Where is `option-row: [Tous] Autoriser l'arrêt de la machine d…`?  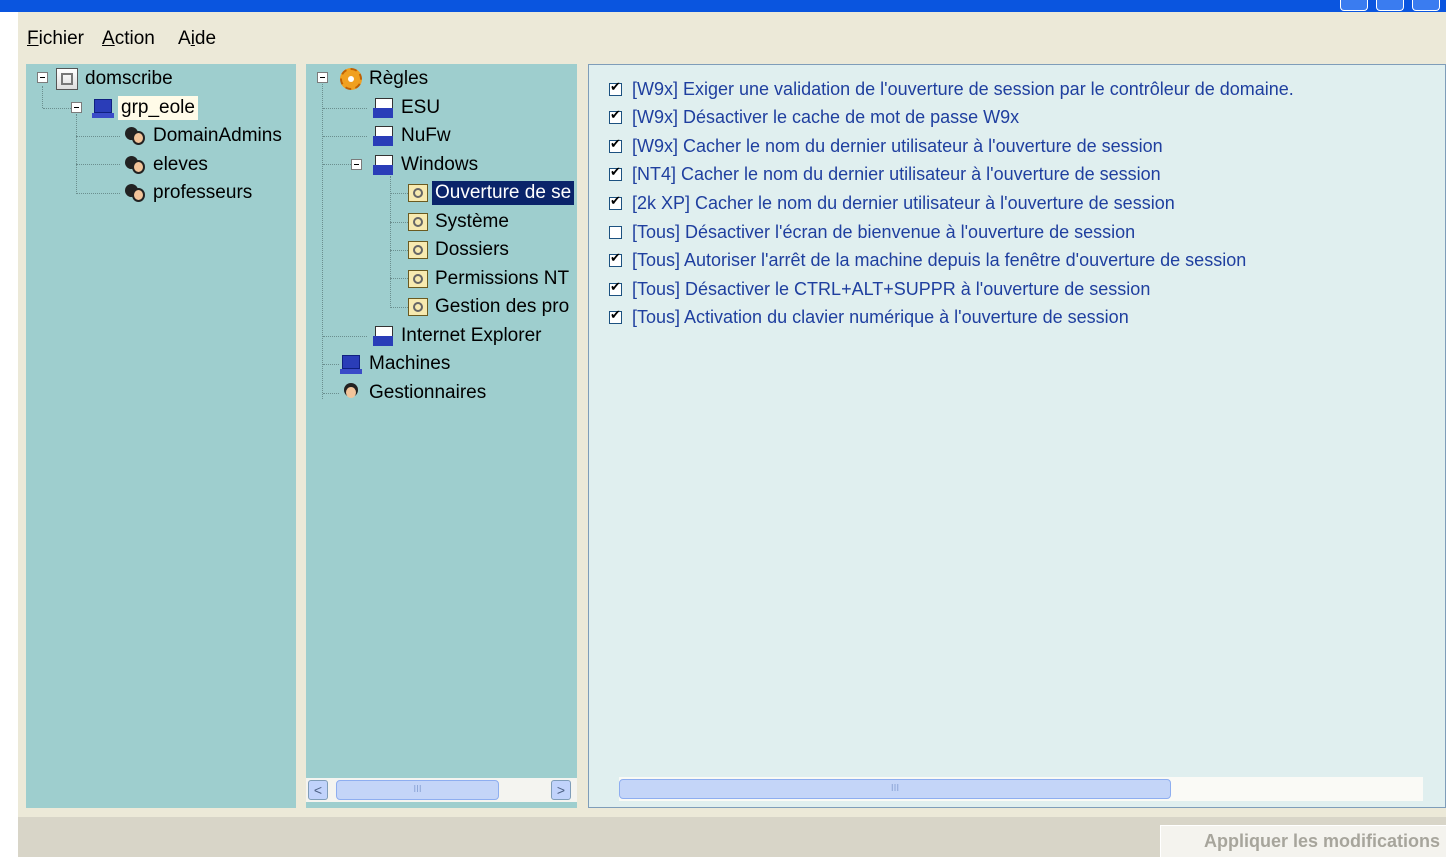 option-row: [Tous] Autoriser l'arrêt de la machine d… is located at coordinates (927, 261).